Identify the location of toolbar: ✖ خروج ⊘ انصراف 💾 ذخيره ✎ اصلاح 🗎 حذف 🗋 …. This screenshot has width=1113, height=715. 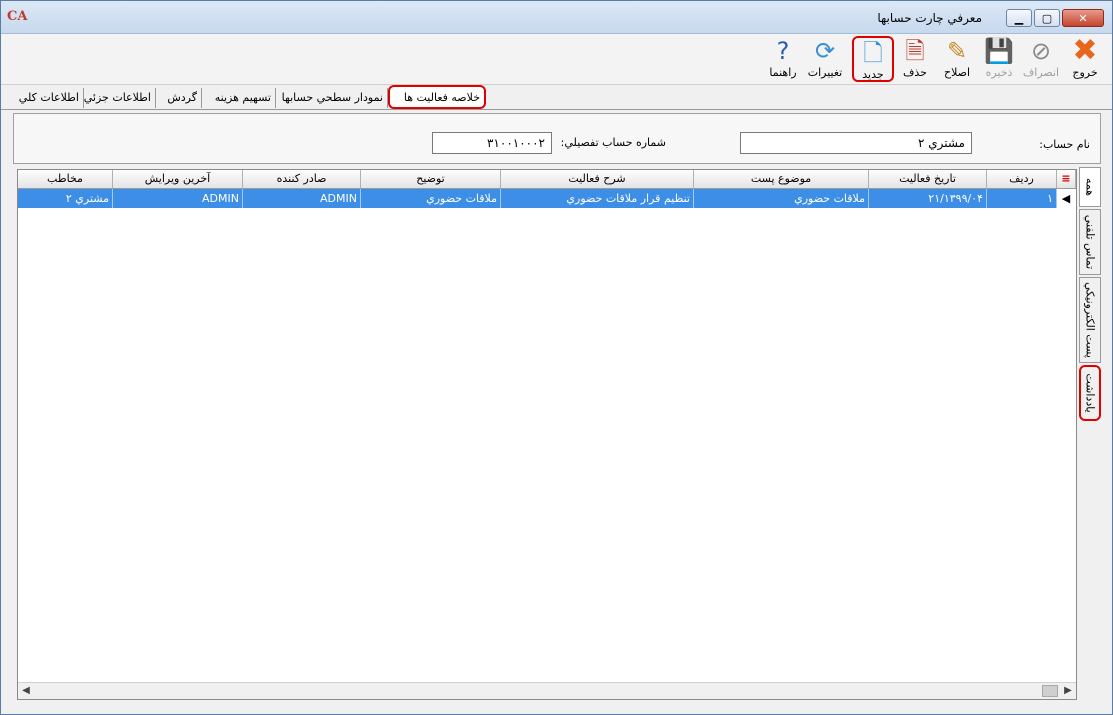
(556, 59).